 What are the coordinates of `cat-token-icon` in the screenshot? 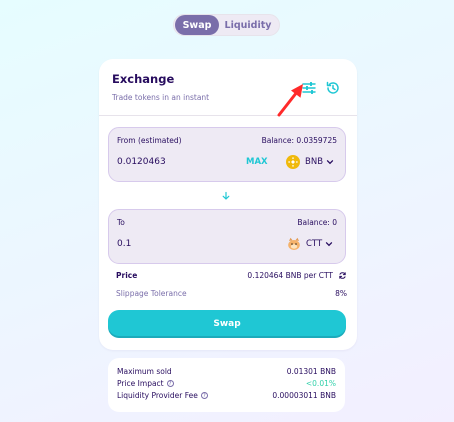 It's located at (294, 243).